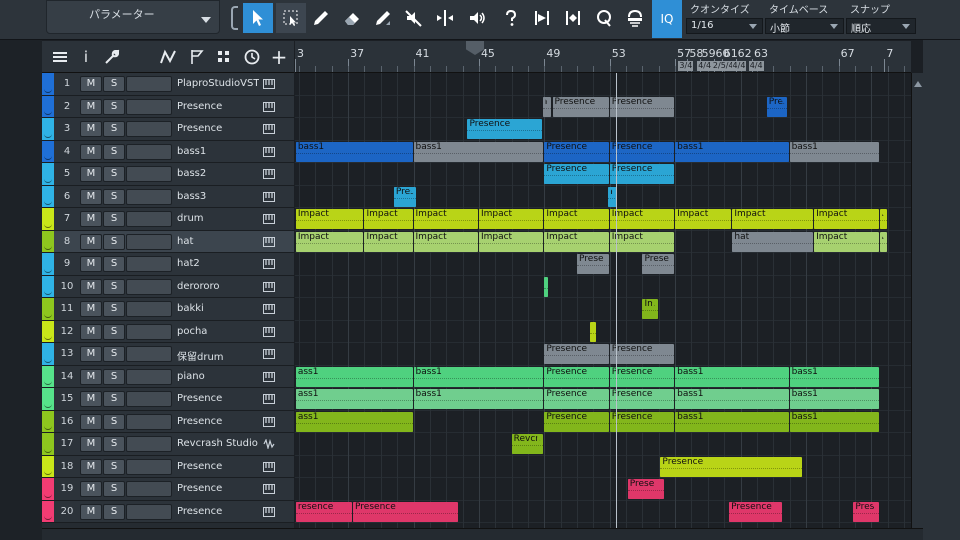  I want to click on track-header: 10 M Sderororo, so click(168, 286).